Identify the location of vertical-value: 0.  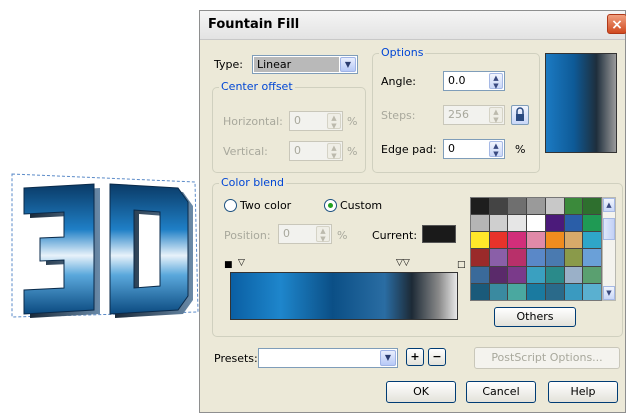
(297, 150).